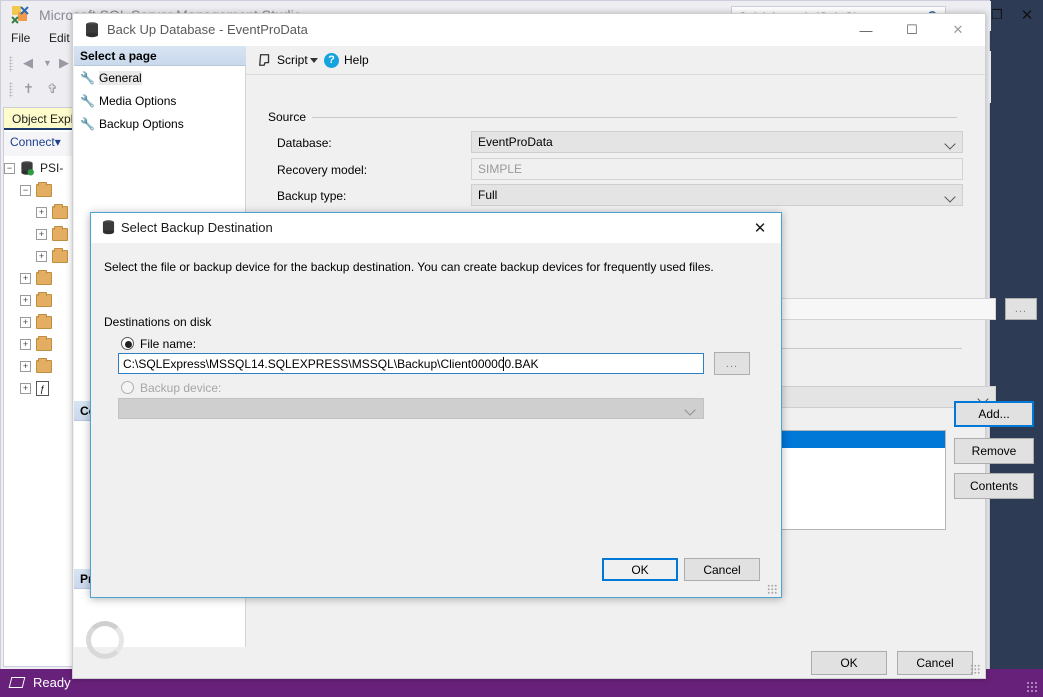  I want to click on source-group-divider, so click(634, 117).